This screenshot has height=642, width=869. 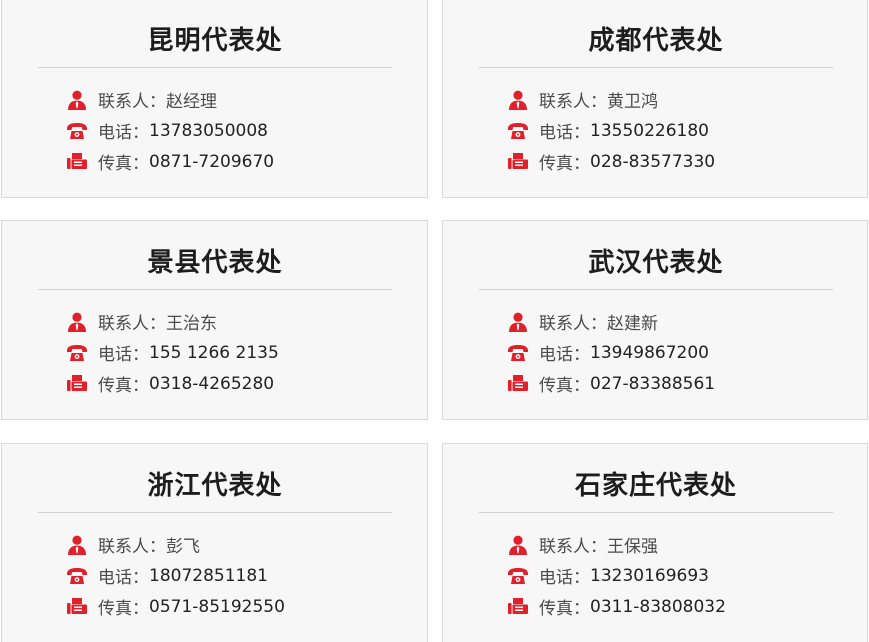 What do you see at coordinates (655, 486) in the screenshot?
I see `office-title: 石家庄代表处` at bounding box center [655, 486].